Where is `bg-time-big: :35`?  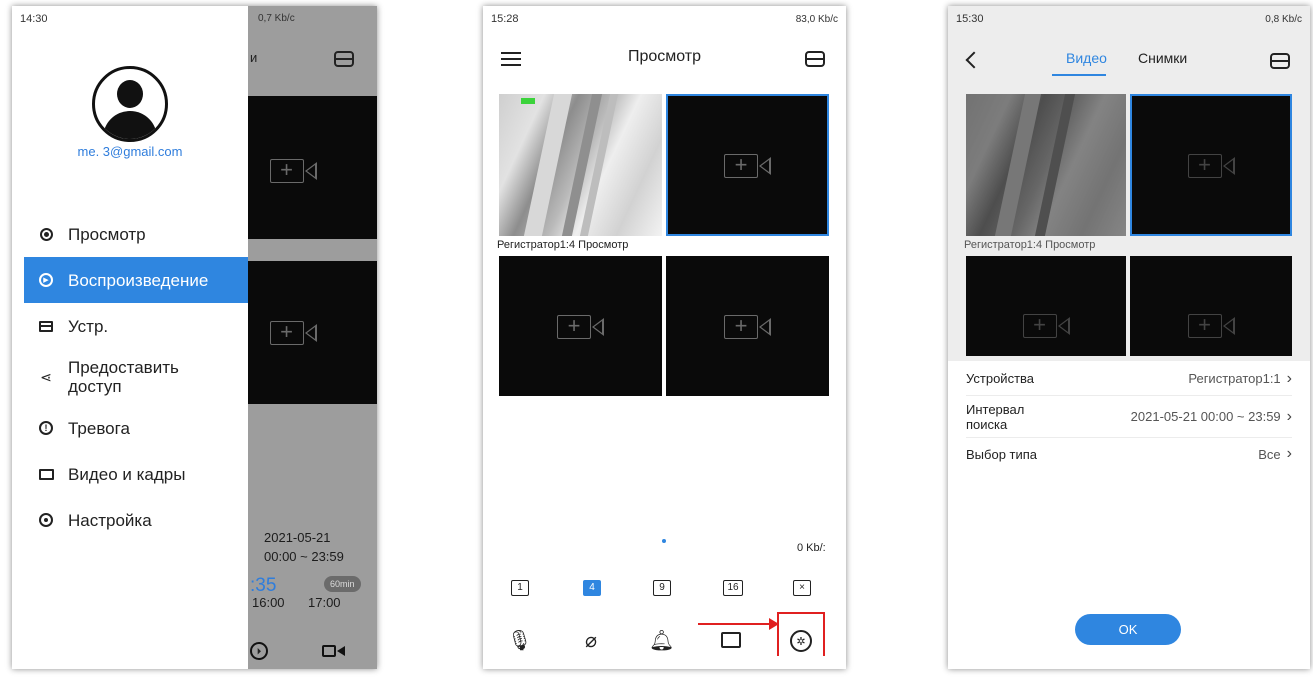
bg-time-big: :35 is located at coordinates (263, 585).